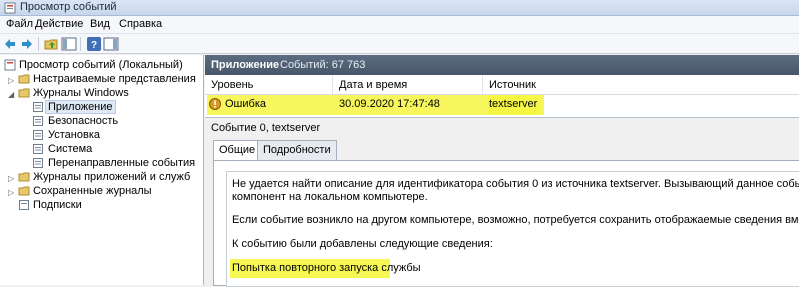  What do you see at coordinates (59, 24) in the screenshot?
I see `menu-action: Действие` at bounding box center [59, 24].